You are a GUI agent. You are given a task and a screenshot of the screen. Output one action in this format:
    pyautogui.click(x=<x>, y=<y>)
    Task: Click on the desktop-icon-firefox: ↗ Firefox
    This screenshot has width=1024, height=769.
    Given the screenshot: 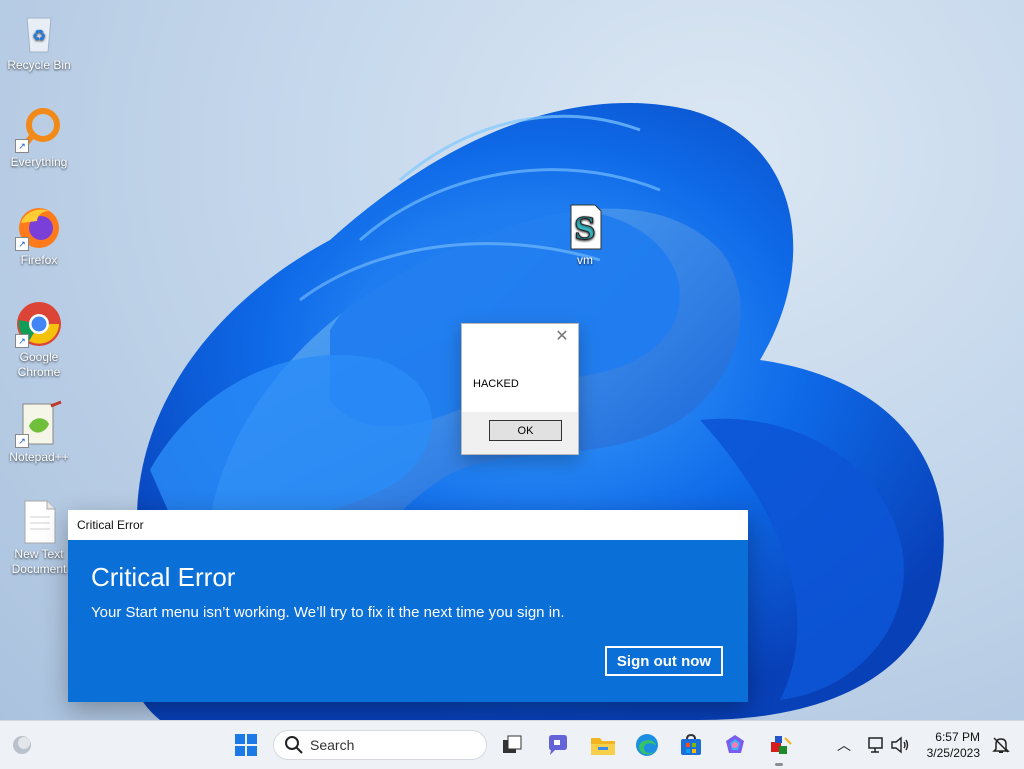 What is the action you would take?
    pyautogui.click(x=39, y=235)
    